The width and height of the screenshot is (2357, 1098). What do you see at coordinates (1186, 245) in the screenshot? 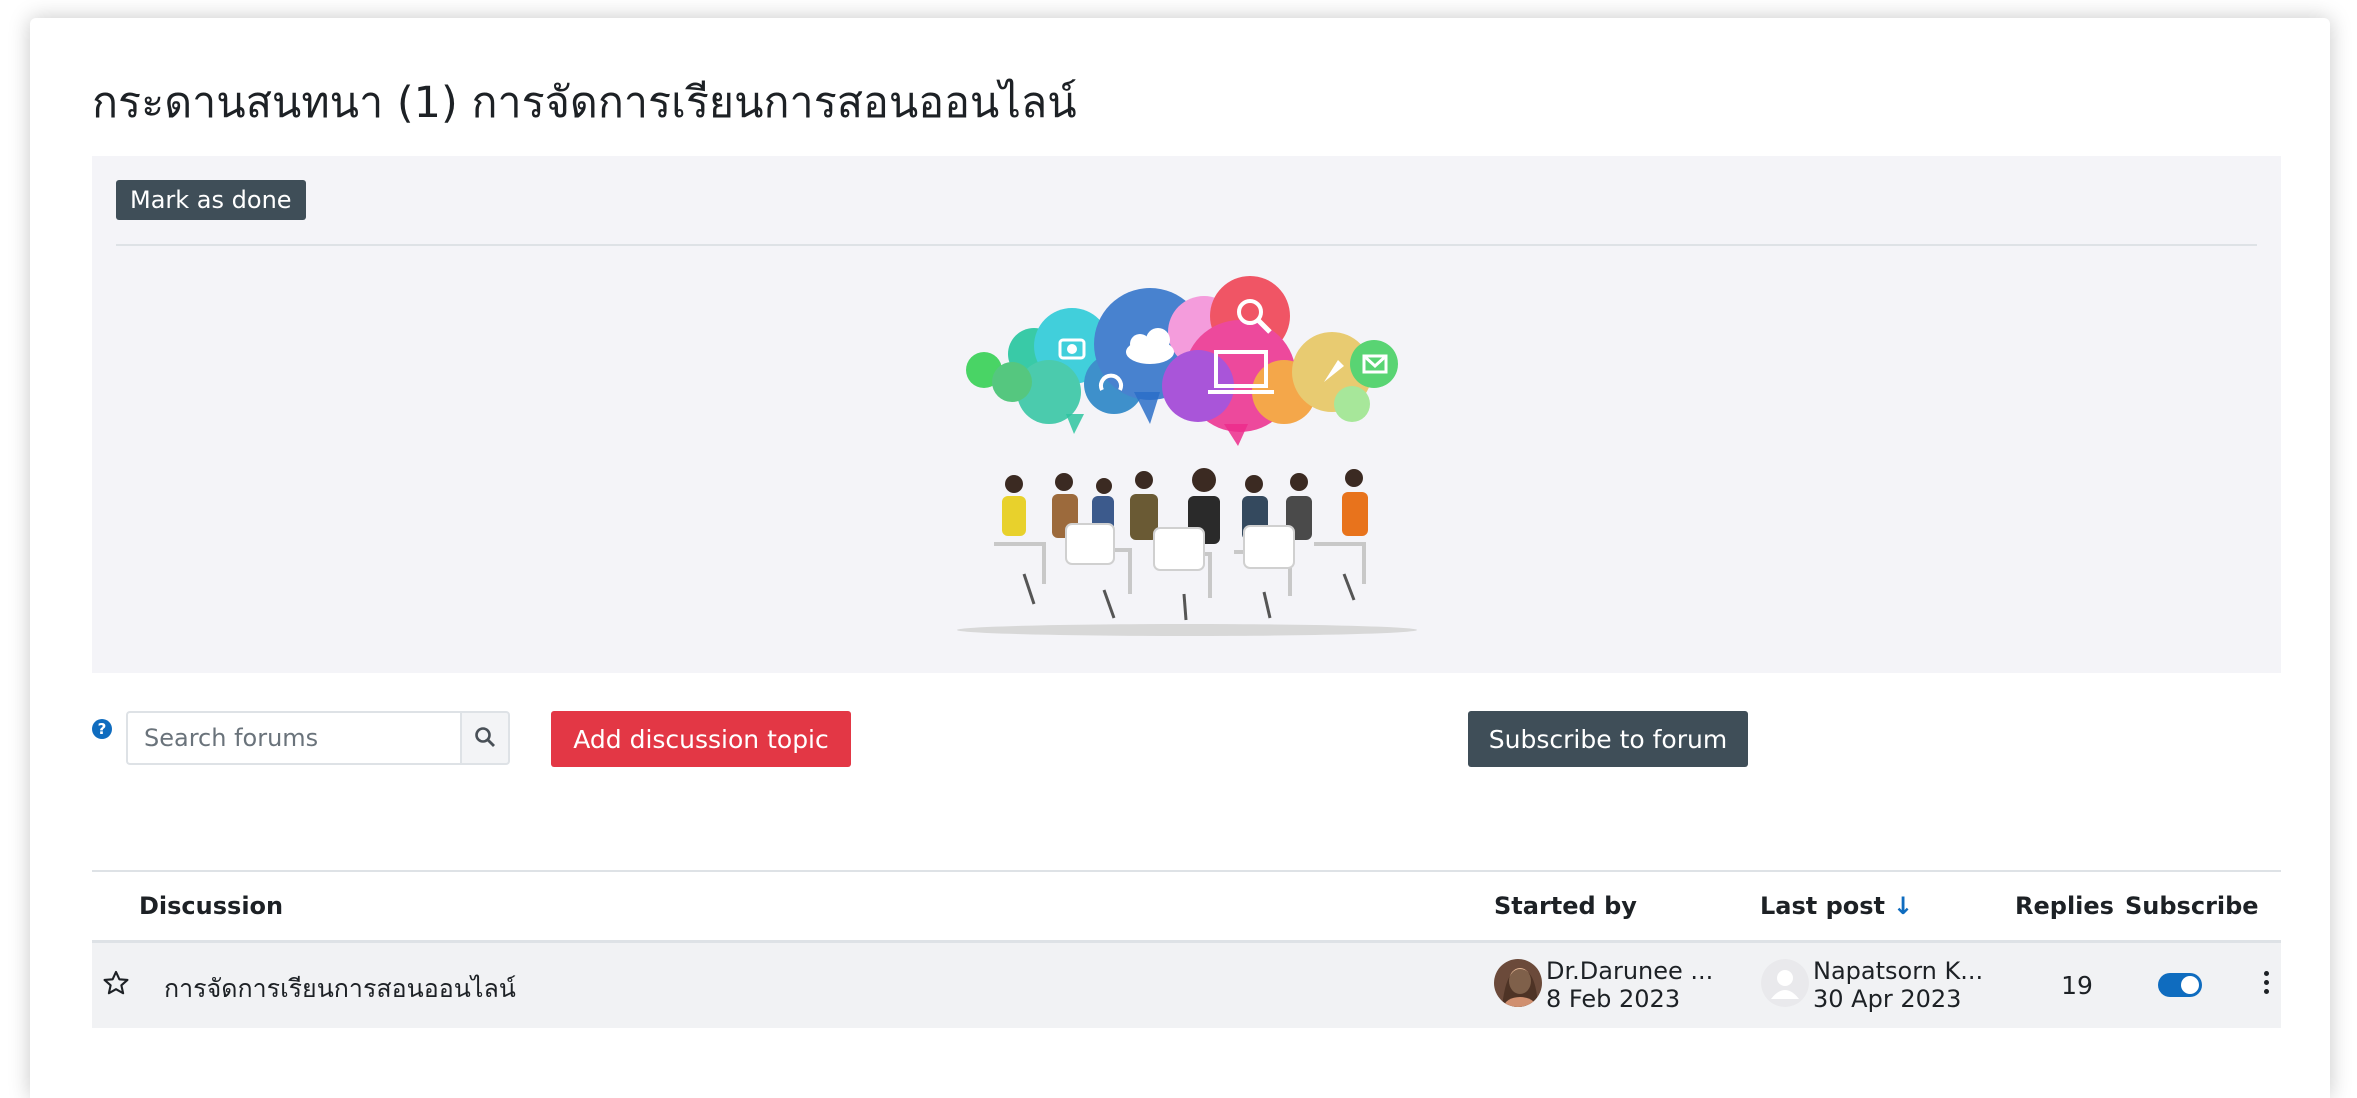
I see `intro-divider` at bounding box center [1186, 245].